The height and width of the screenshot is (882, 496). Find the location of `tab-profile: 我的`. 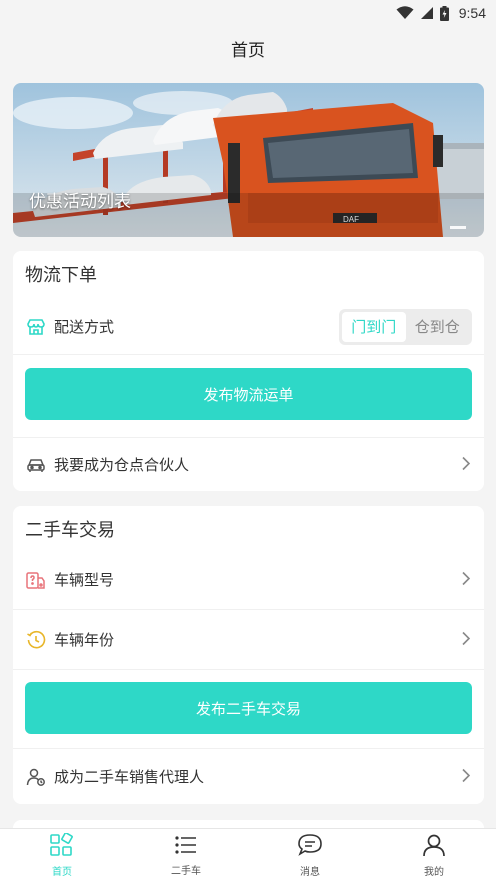

tab-profile: 我的 is located at coordinates (434, 855).